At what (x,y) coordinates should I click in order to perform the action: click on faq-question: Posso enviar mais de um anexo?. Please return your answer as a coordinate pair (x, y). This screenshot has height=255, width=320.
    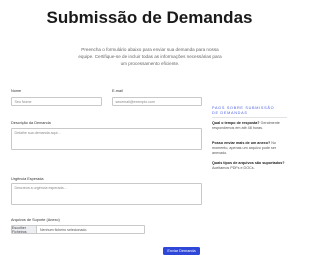
    Looking at the image, I should click on (241, 143).